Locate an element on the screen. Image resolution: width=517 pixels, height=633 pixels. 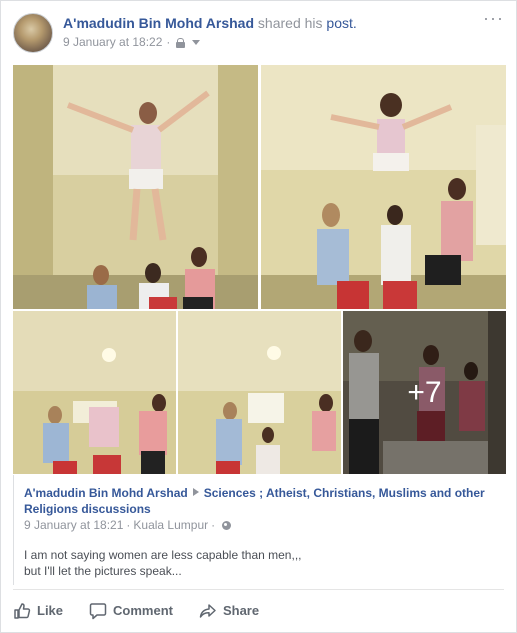
post-link: post. is located at coordinates (341, 23).